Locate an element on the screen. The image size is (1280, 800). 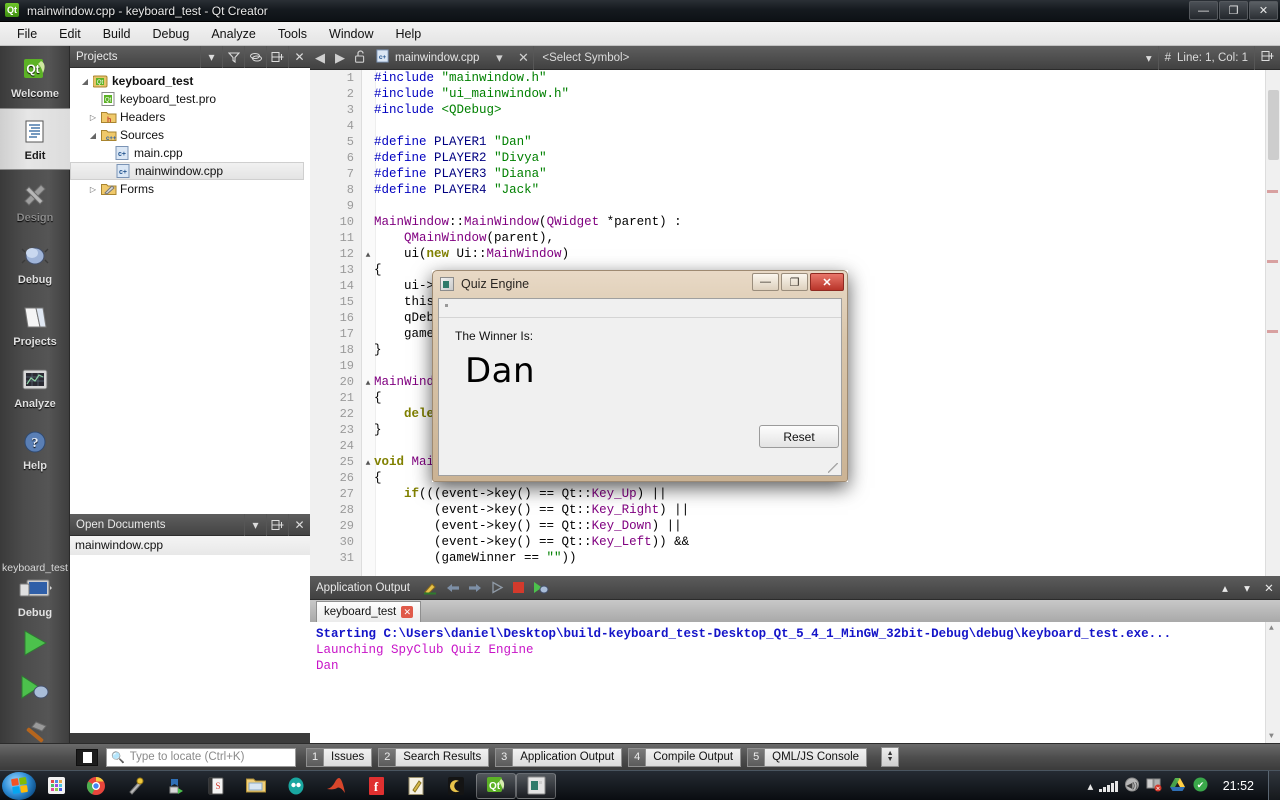
unlocked-padlock-icon is located at coordinates (360, 57).